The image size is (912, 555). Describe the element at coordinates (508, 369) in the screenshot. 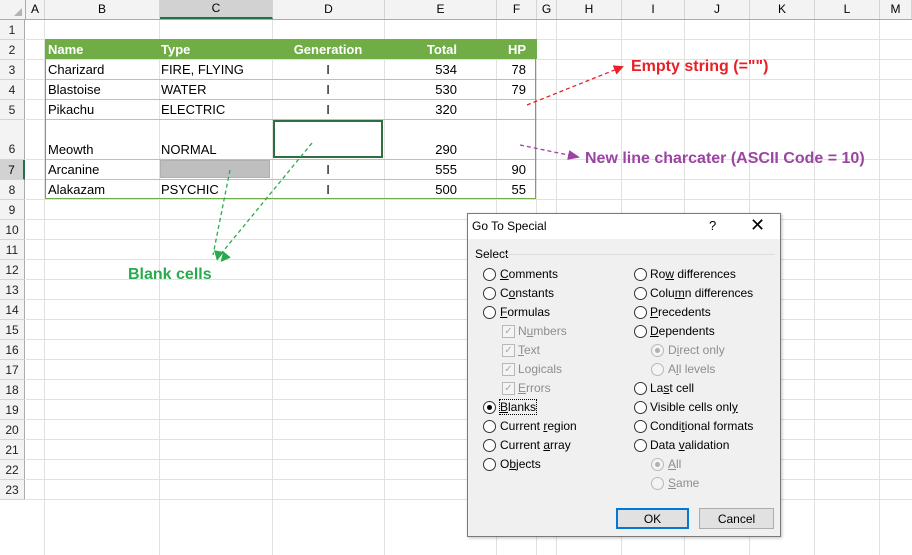

I see `formula-sub-2-checkbox: ✓` at that location.